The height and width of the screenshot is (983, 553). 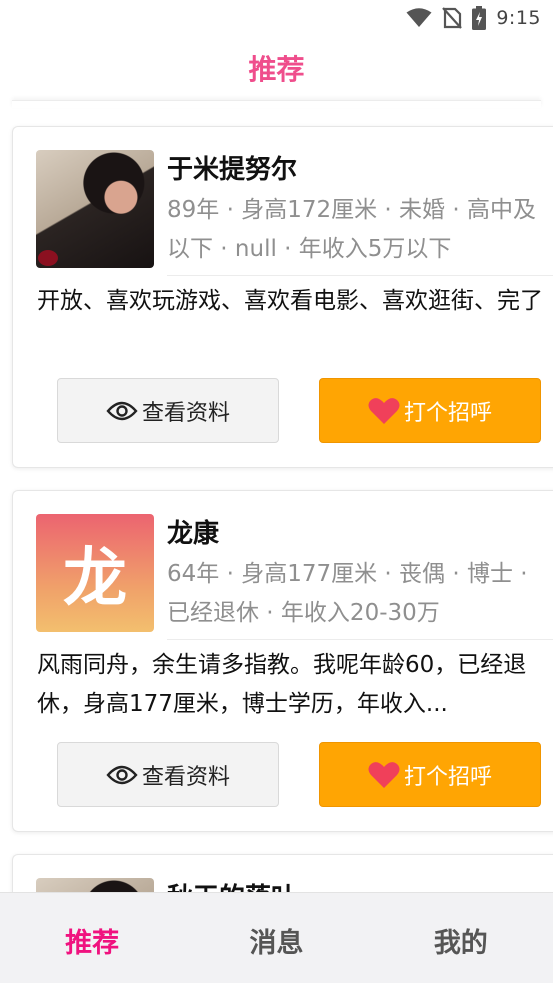 I want to click on header-divider, so click(x=276, y=104).